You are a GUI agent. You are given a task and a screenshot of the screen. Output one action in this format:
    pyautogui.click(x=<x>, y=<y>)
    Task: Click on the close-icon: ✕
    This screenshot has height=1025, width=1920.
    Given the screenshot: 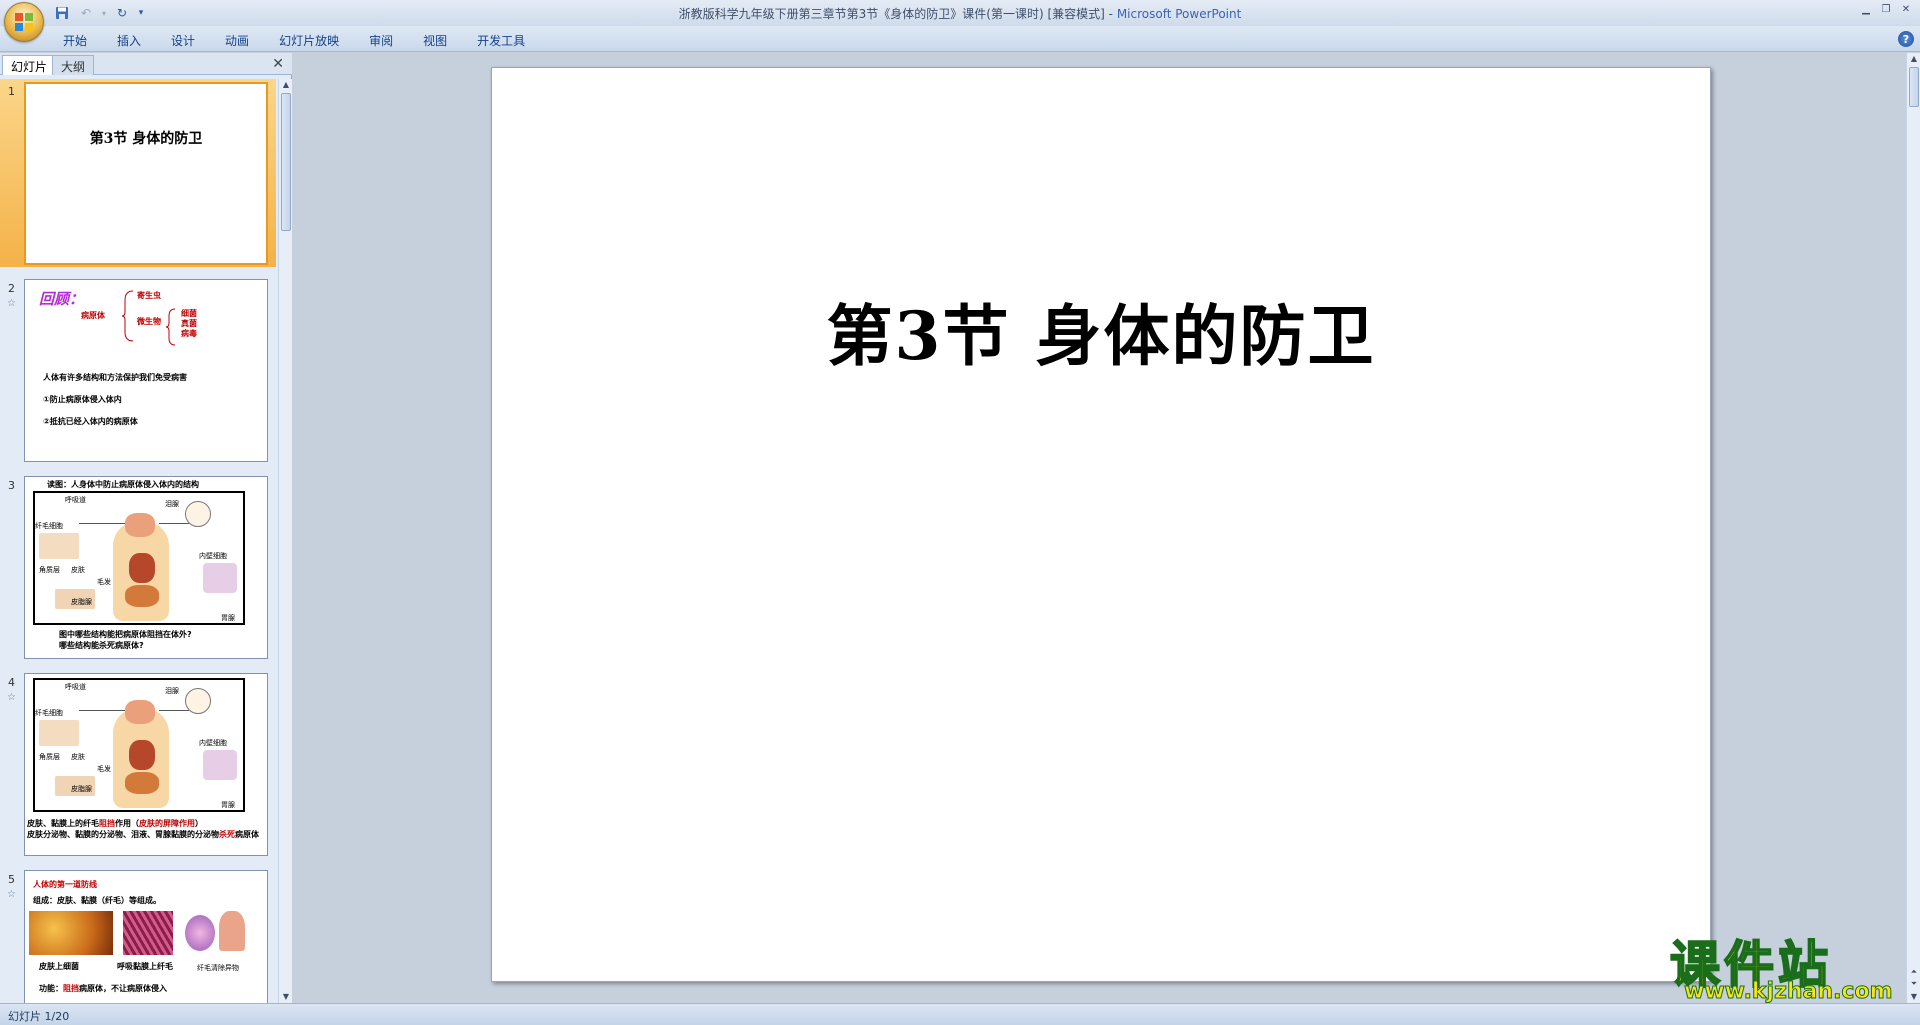 What is the action you would take?
    pyautogui.click(x=1906, y=9)
    